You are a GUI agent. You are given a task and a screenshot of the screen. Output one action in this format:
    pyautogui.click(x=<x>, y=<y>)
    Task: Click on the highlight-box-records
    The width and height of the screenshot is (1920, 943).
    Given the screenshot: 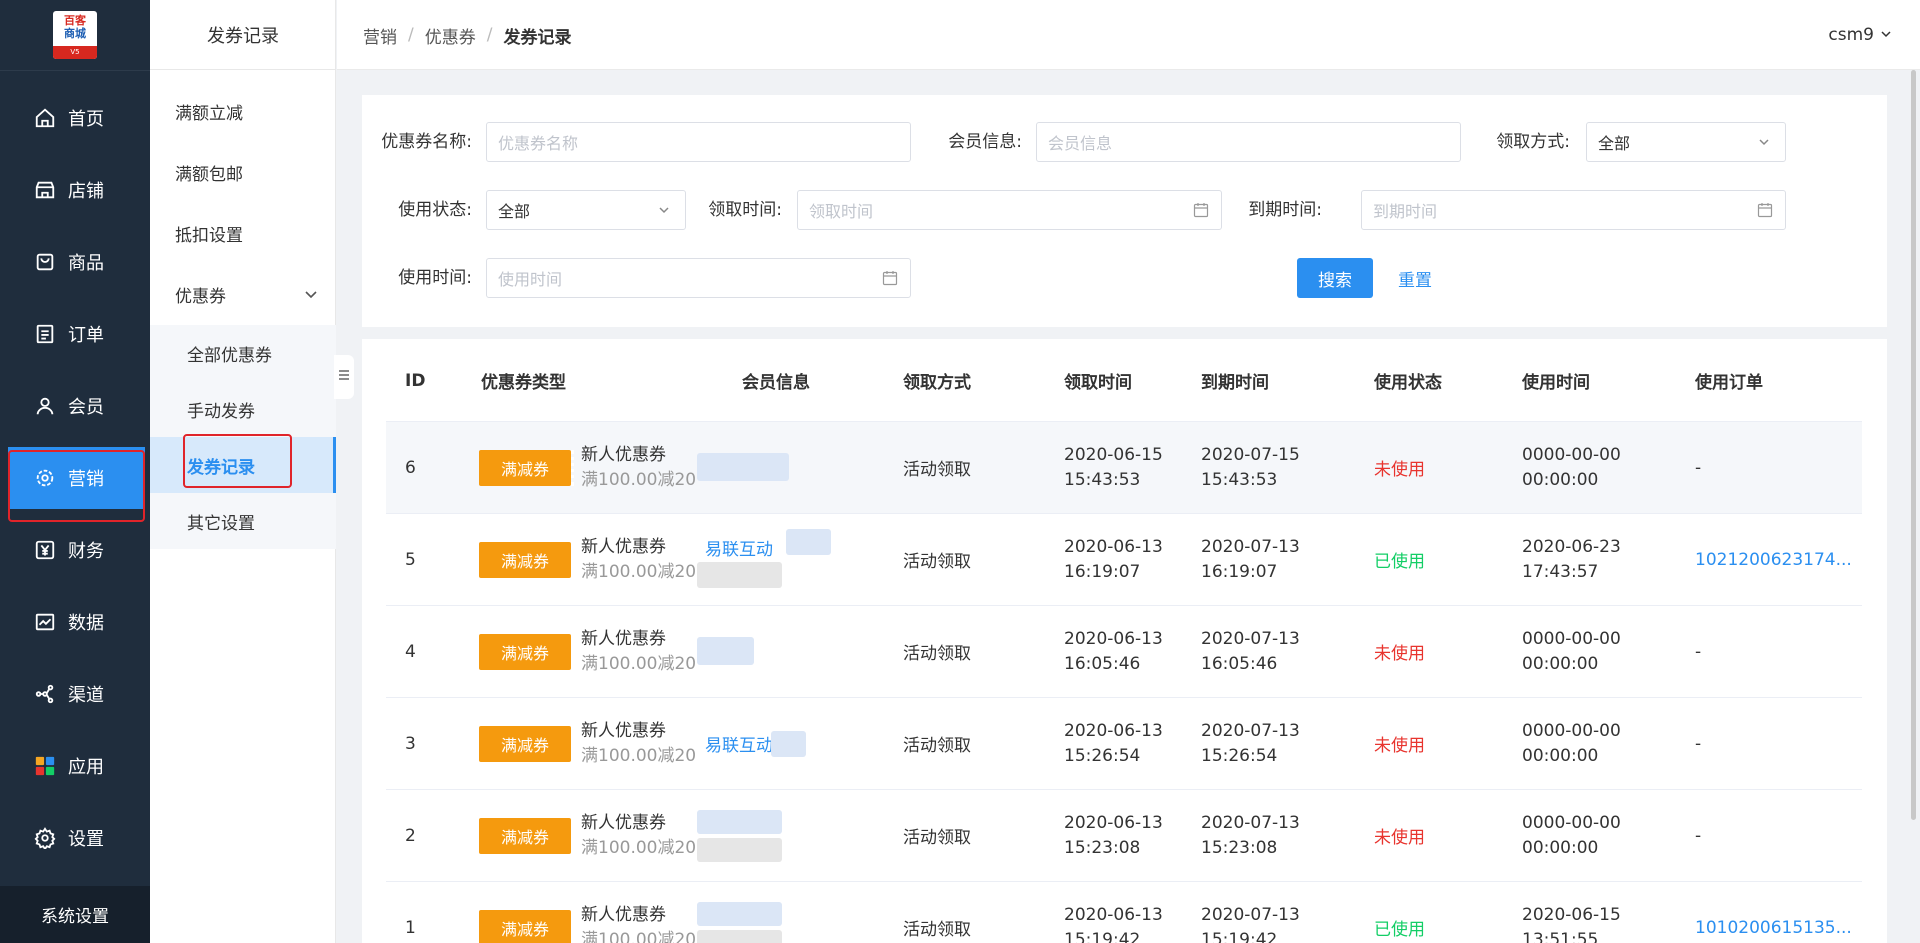 What is the action you would take?
    pyautogui.click(x=237, y=461)
    